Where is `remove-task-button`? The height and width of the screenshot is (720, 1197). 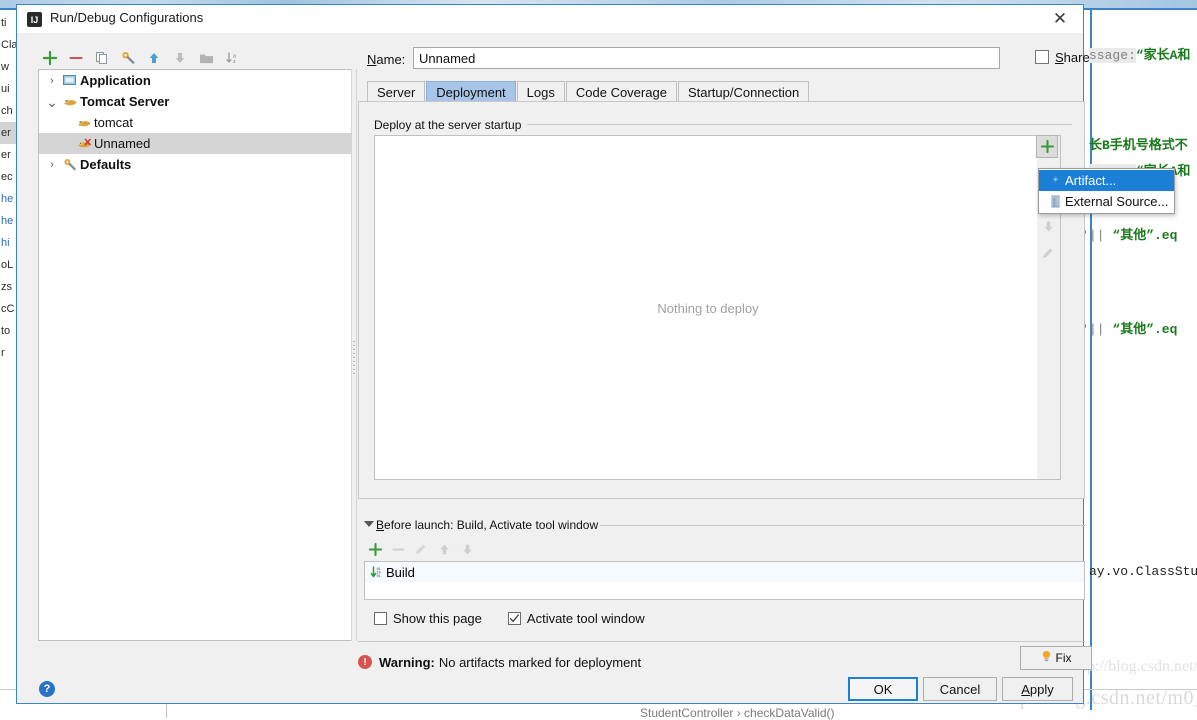
remove-task-button is located at coordinates (398, 549).